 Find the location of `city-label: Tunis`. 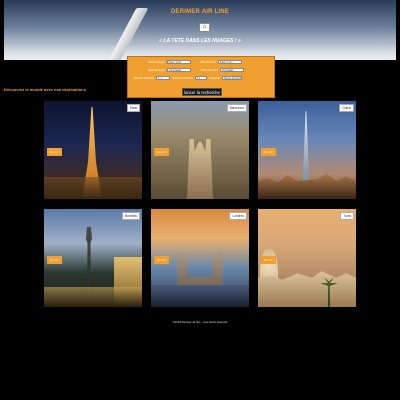

city-label: Tunis is located at coordinates (347, 216).